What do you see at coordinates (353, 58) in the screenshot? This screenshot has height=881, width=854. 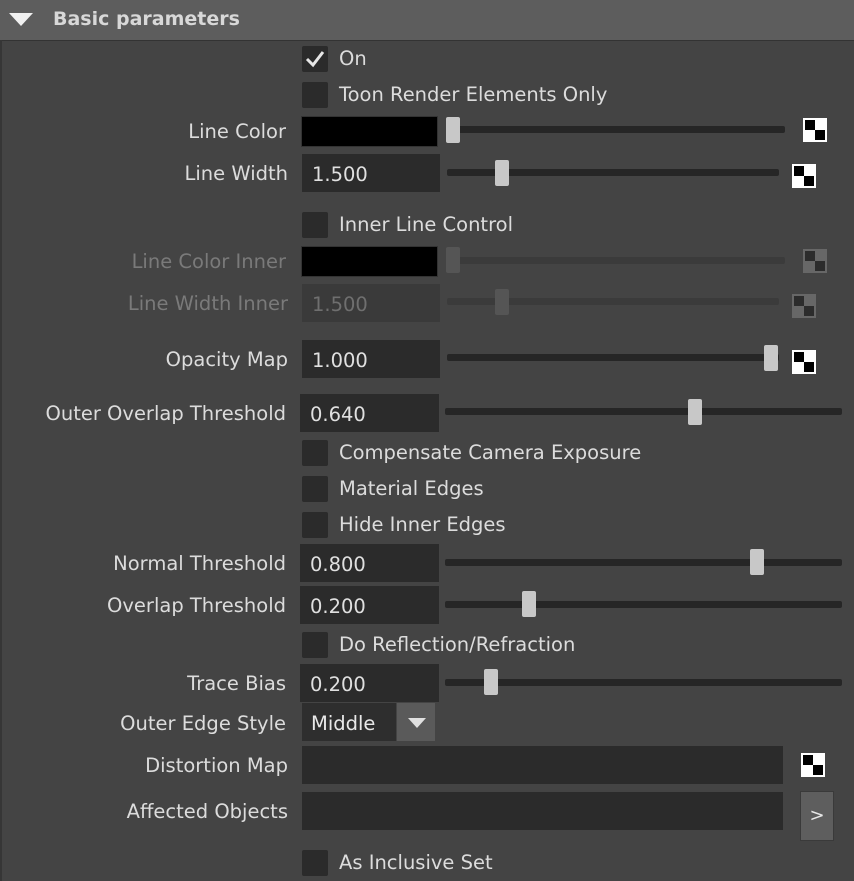 I see `on-label: On` at bounding box center [353, 58].